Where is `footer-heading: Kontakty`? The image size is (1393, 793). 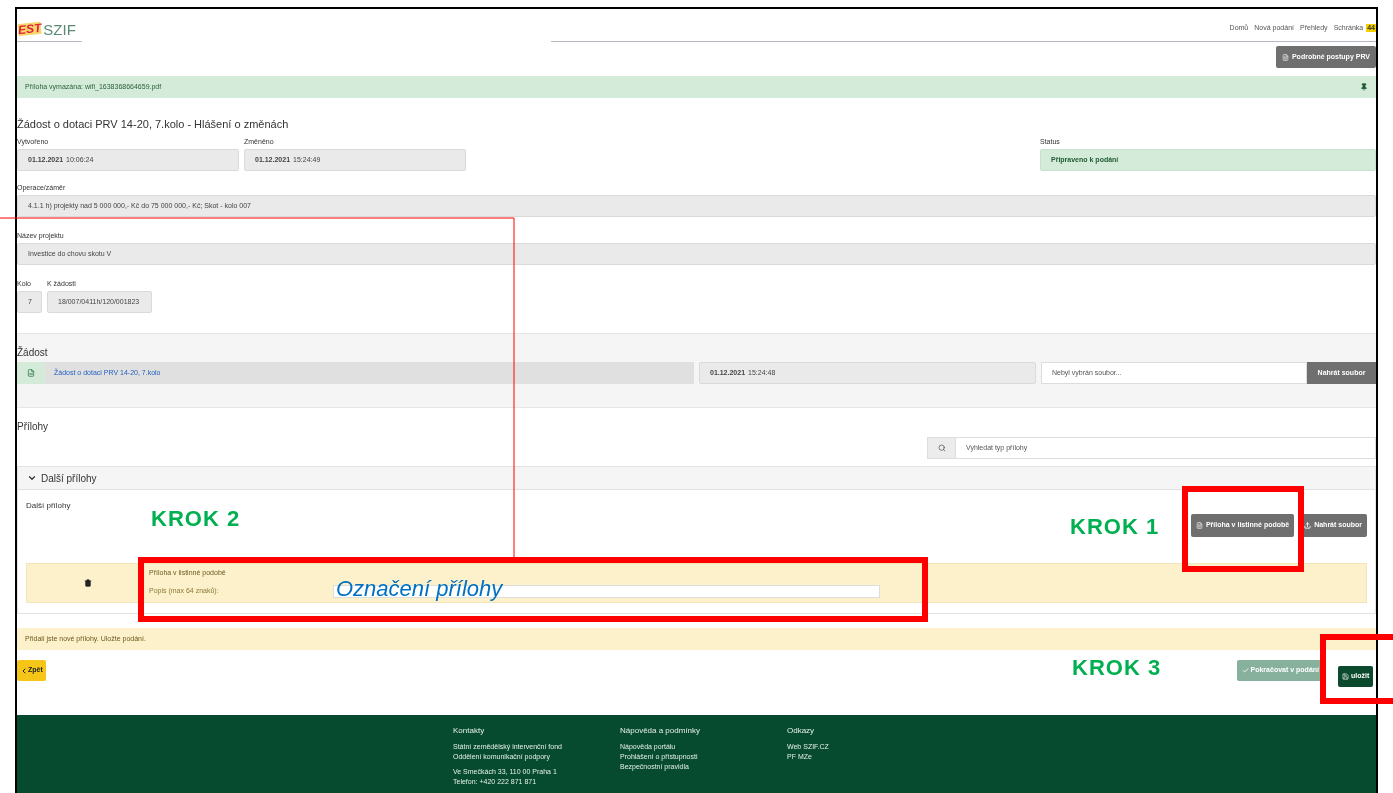 footer-heading: Kontakty is located at coordinates (469, 731).